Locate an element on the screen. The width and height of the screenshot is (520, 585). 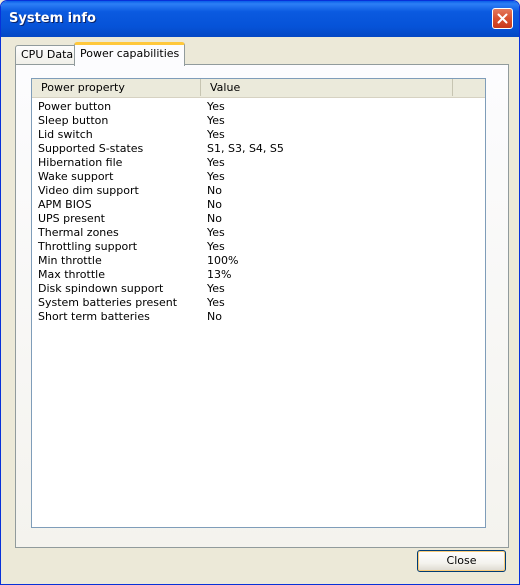
tab-label: Power capabilities is located at coordinates (130, 53).